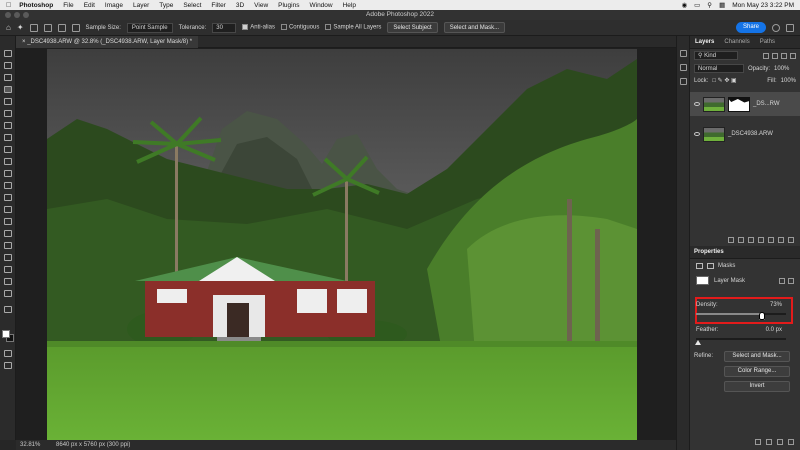  What do you see at coordinates (75, 27) in the screenshot?
I see `intersect-selection-icon` at bounding box center [75, 27].